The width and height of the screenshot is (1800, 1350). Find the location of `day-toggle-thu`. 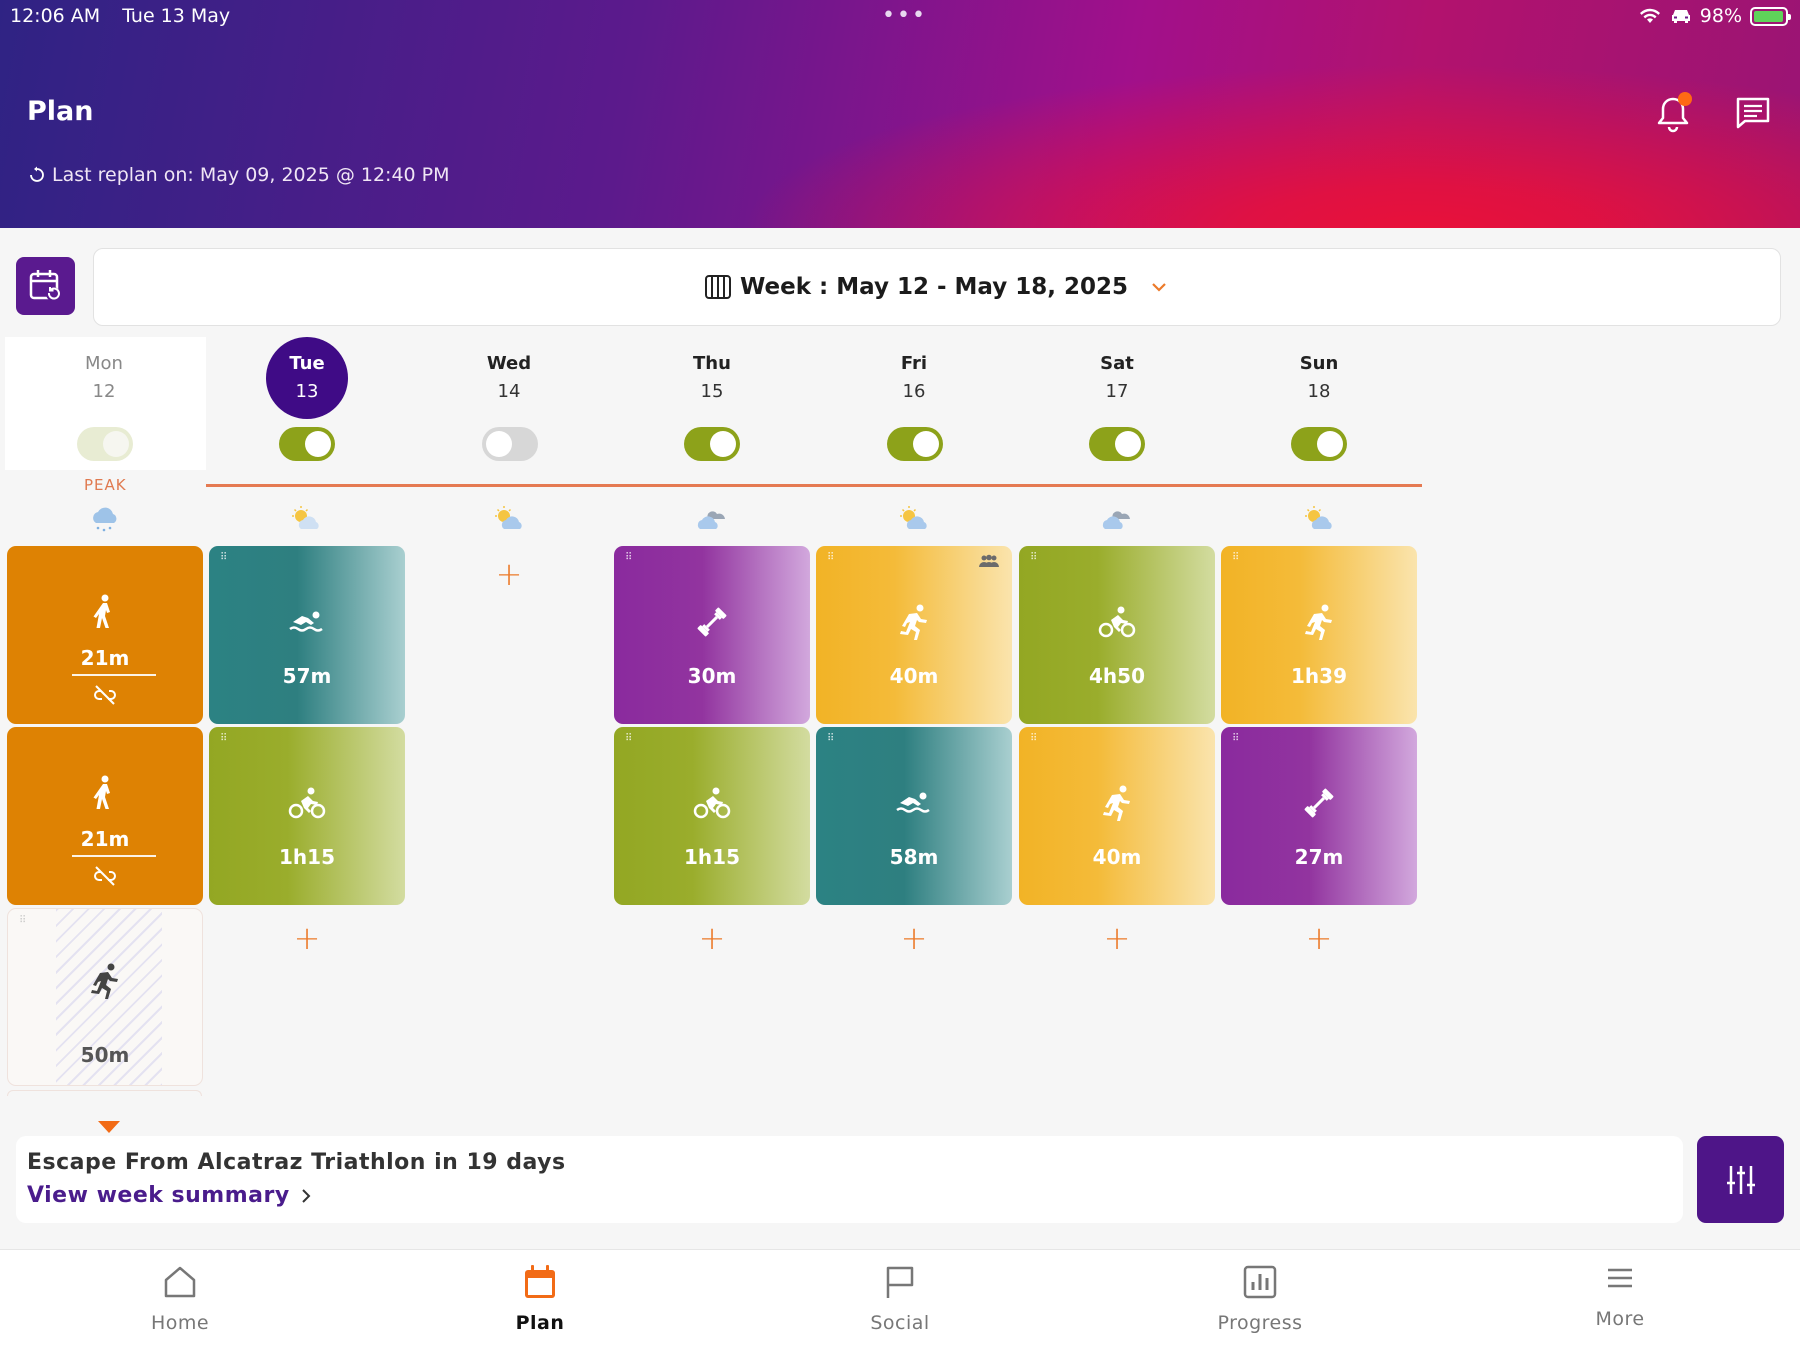

day-toggle-thu is located at coordinates (712, 444).